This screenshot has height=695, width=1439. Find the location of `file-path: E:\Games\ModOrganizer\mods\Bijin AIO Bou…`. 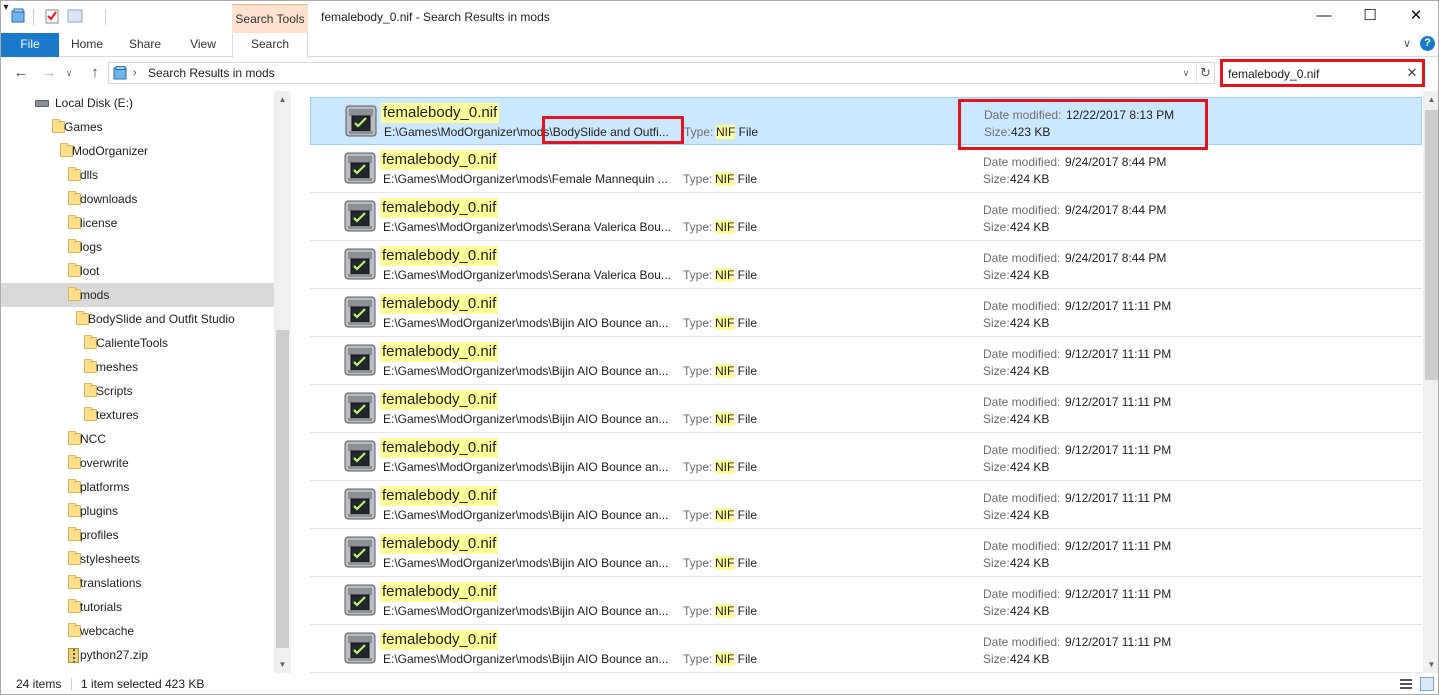

file-path: E:\Games\ModOrganizer\mods\Bijin AIO Bou… is located at coordinates (526, 371).